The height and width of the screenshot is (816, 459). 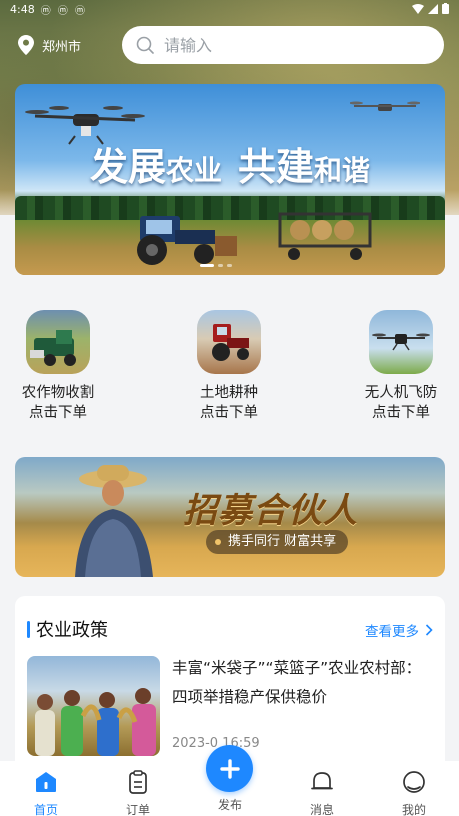 What do you see at coordinates (429, 630) in the screenshot?
I see `chevron-right-icon` at bounding box center [429, 630].